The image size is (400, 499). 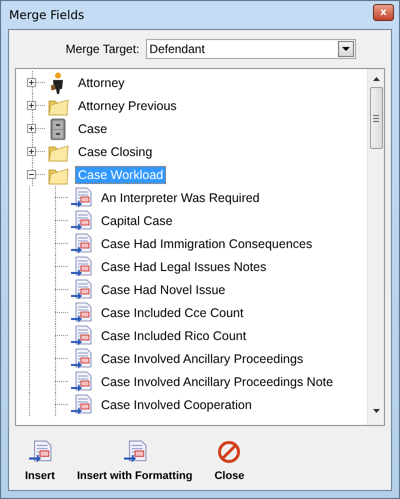 What do you see at coordinates (229, 452) in the screenshot?
I see `no-entry-icon` at bounding box center [229, 452].